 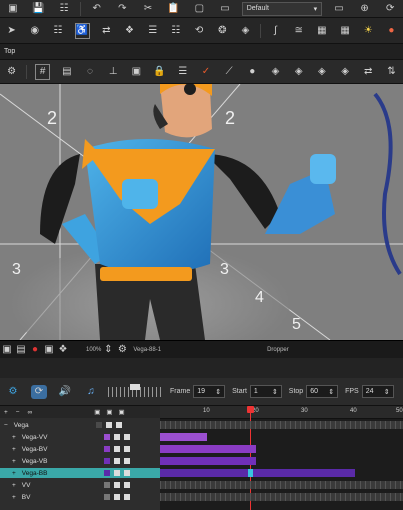 What do you see at coordinates (222, 31) in the screenshot?
I see `ink-tool-icon: ❂` at bounding box center [222, 31].